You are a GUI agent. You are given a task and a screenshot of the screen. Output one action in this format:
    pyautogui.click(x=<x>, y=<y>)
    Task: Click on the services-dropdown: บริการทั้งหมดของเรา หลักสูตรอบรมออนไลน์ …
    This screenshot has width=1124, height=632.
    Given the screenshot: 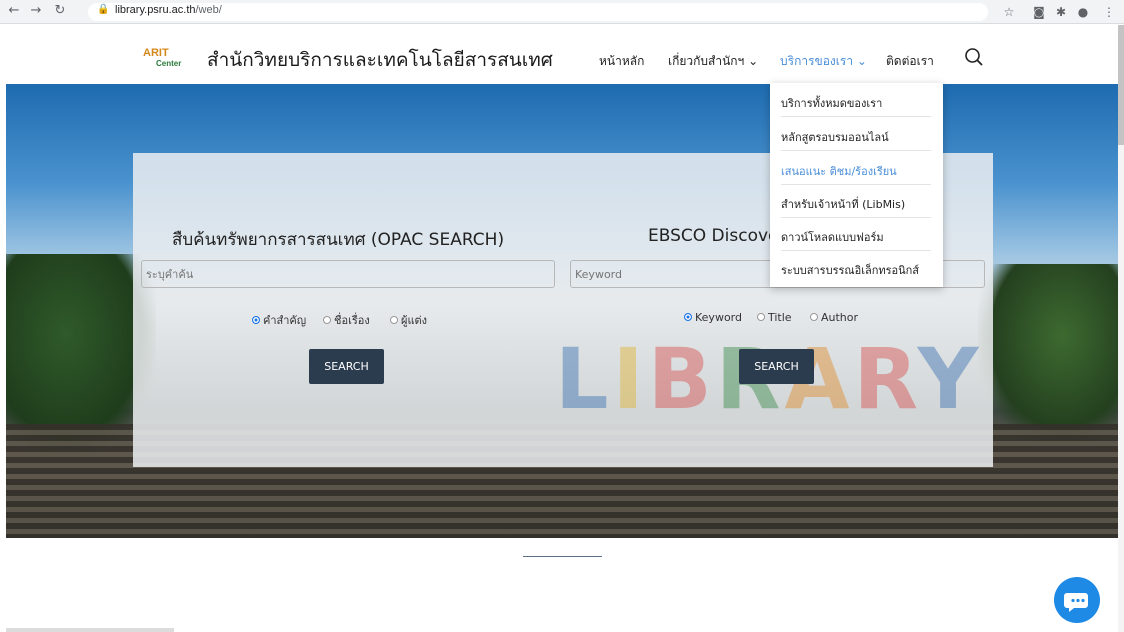 What is the action you would take?
    pyautogui.click(x=856, y=185)
    